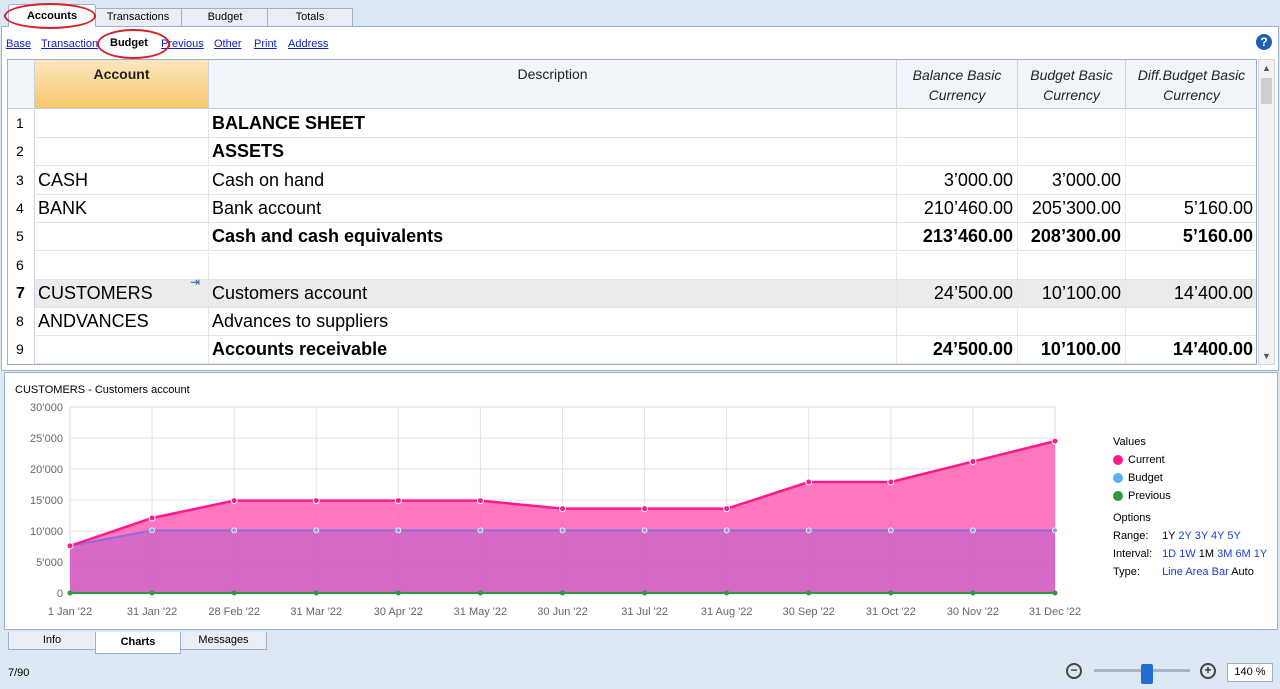 The width and height of the screenshot is (1280, 689). What do you see at coordinates (21, 322) in the screenshot?
I see `row-number: 8` at bounding box center [21, 322].